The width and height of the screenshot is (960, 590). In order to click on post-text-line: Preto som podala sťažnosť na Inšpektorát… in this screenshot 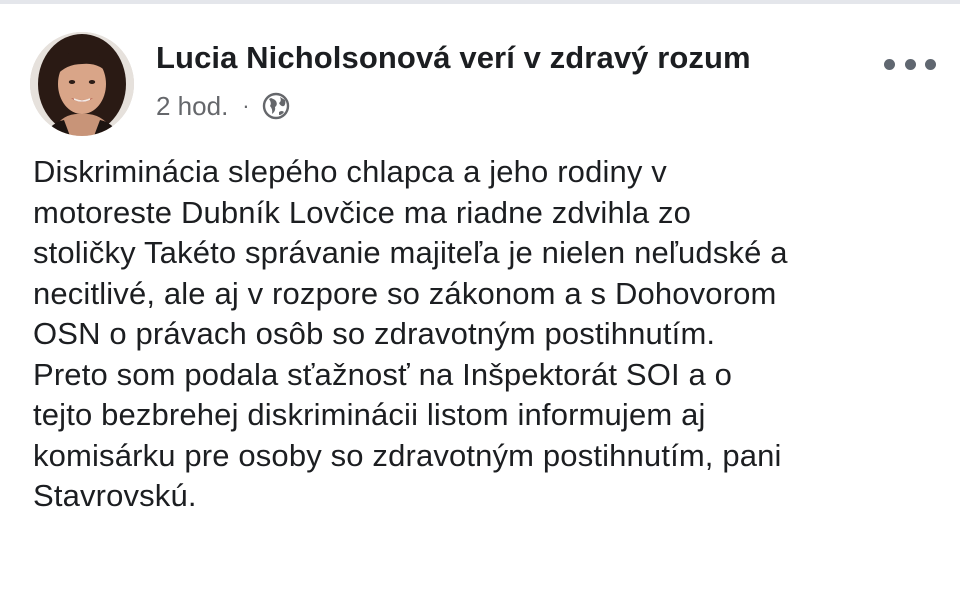, I will do `click(383, 374)`.